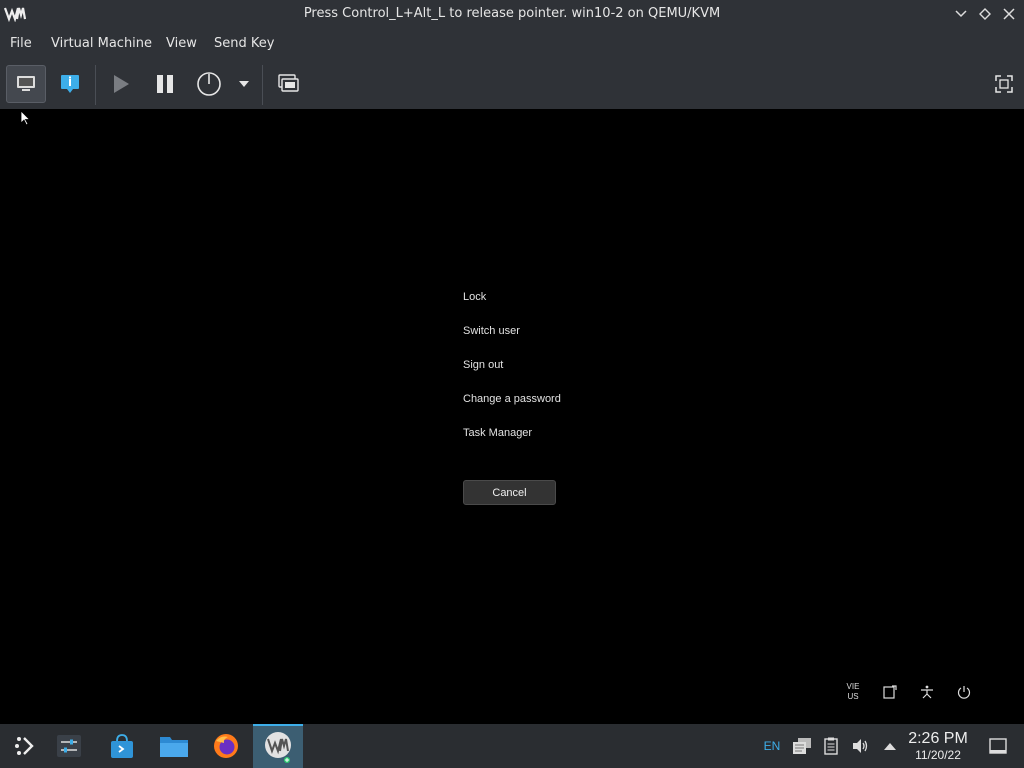 This screenshot has width=1024, height=768. I want to click on snapshots-button, so click(288, 84).